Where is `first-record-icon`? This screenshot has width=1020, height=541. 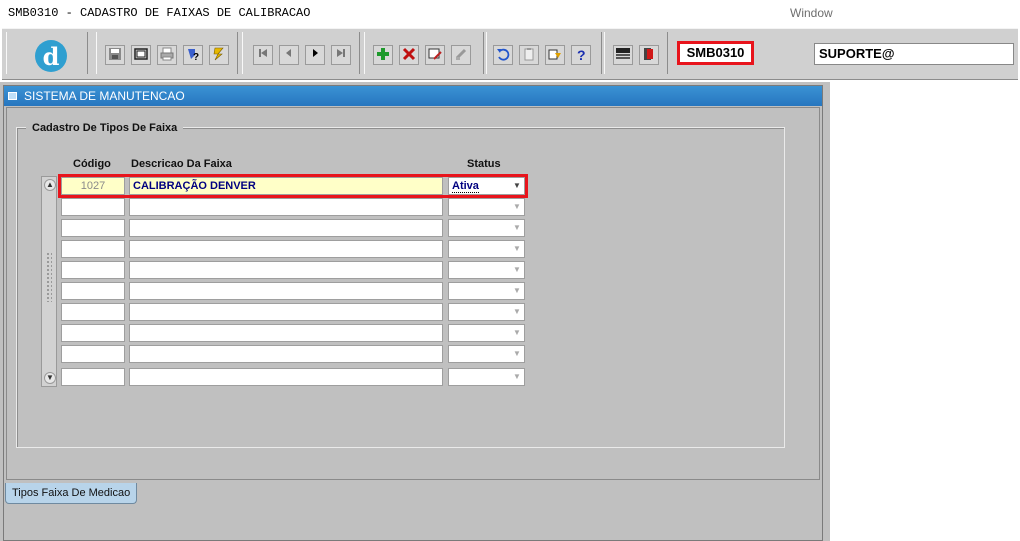
first-record-icon is located at coordinates (263, 53).